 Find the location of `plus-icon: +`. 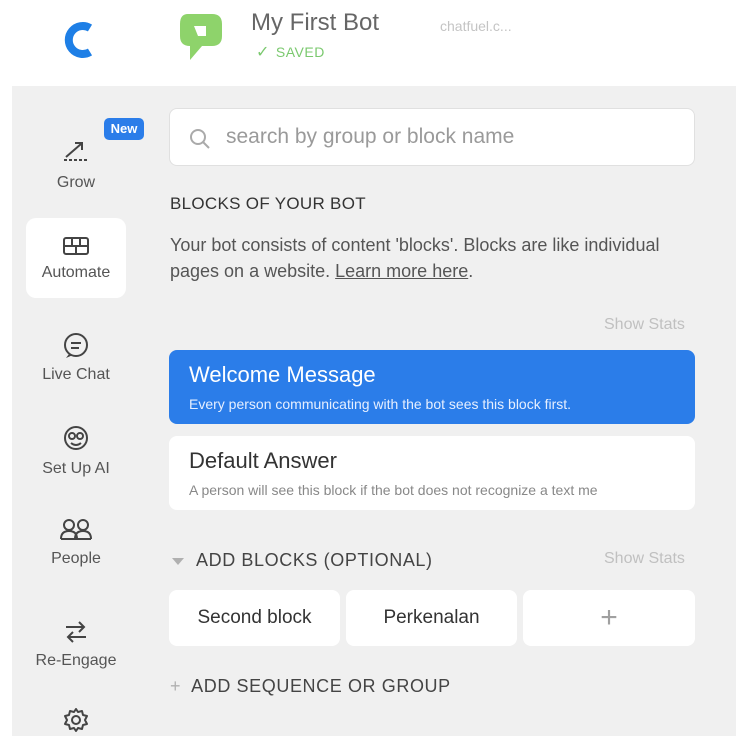

plus-icon: + is located at coordinates (176, 686).